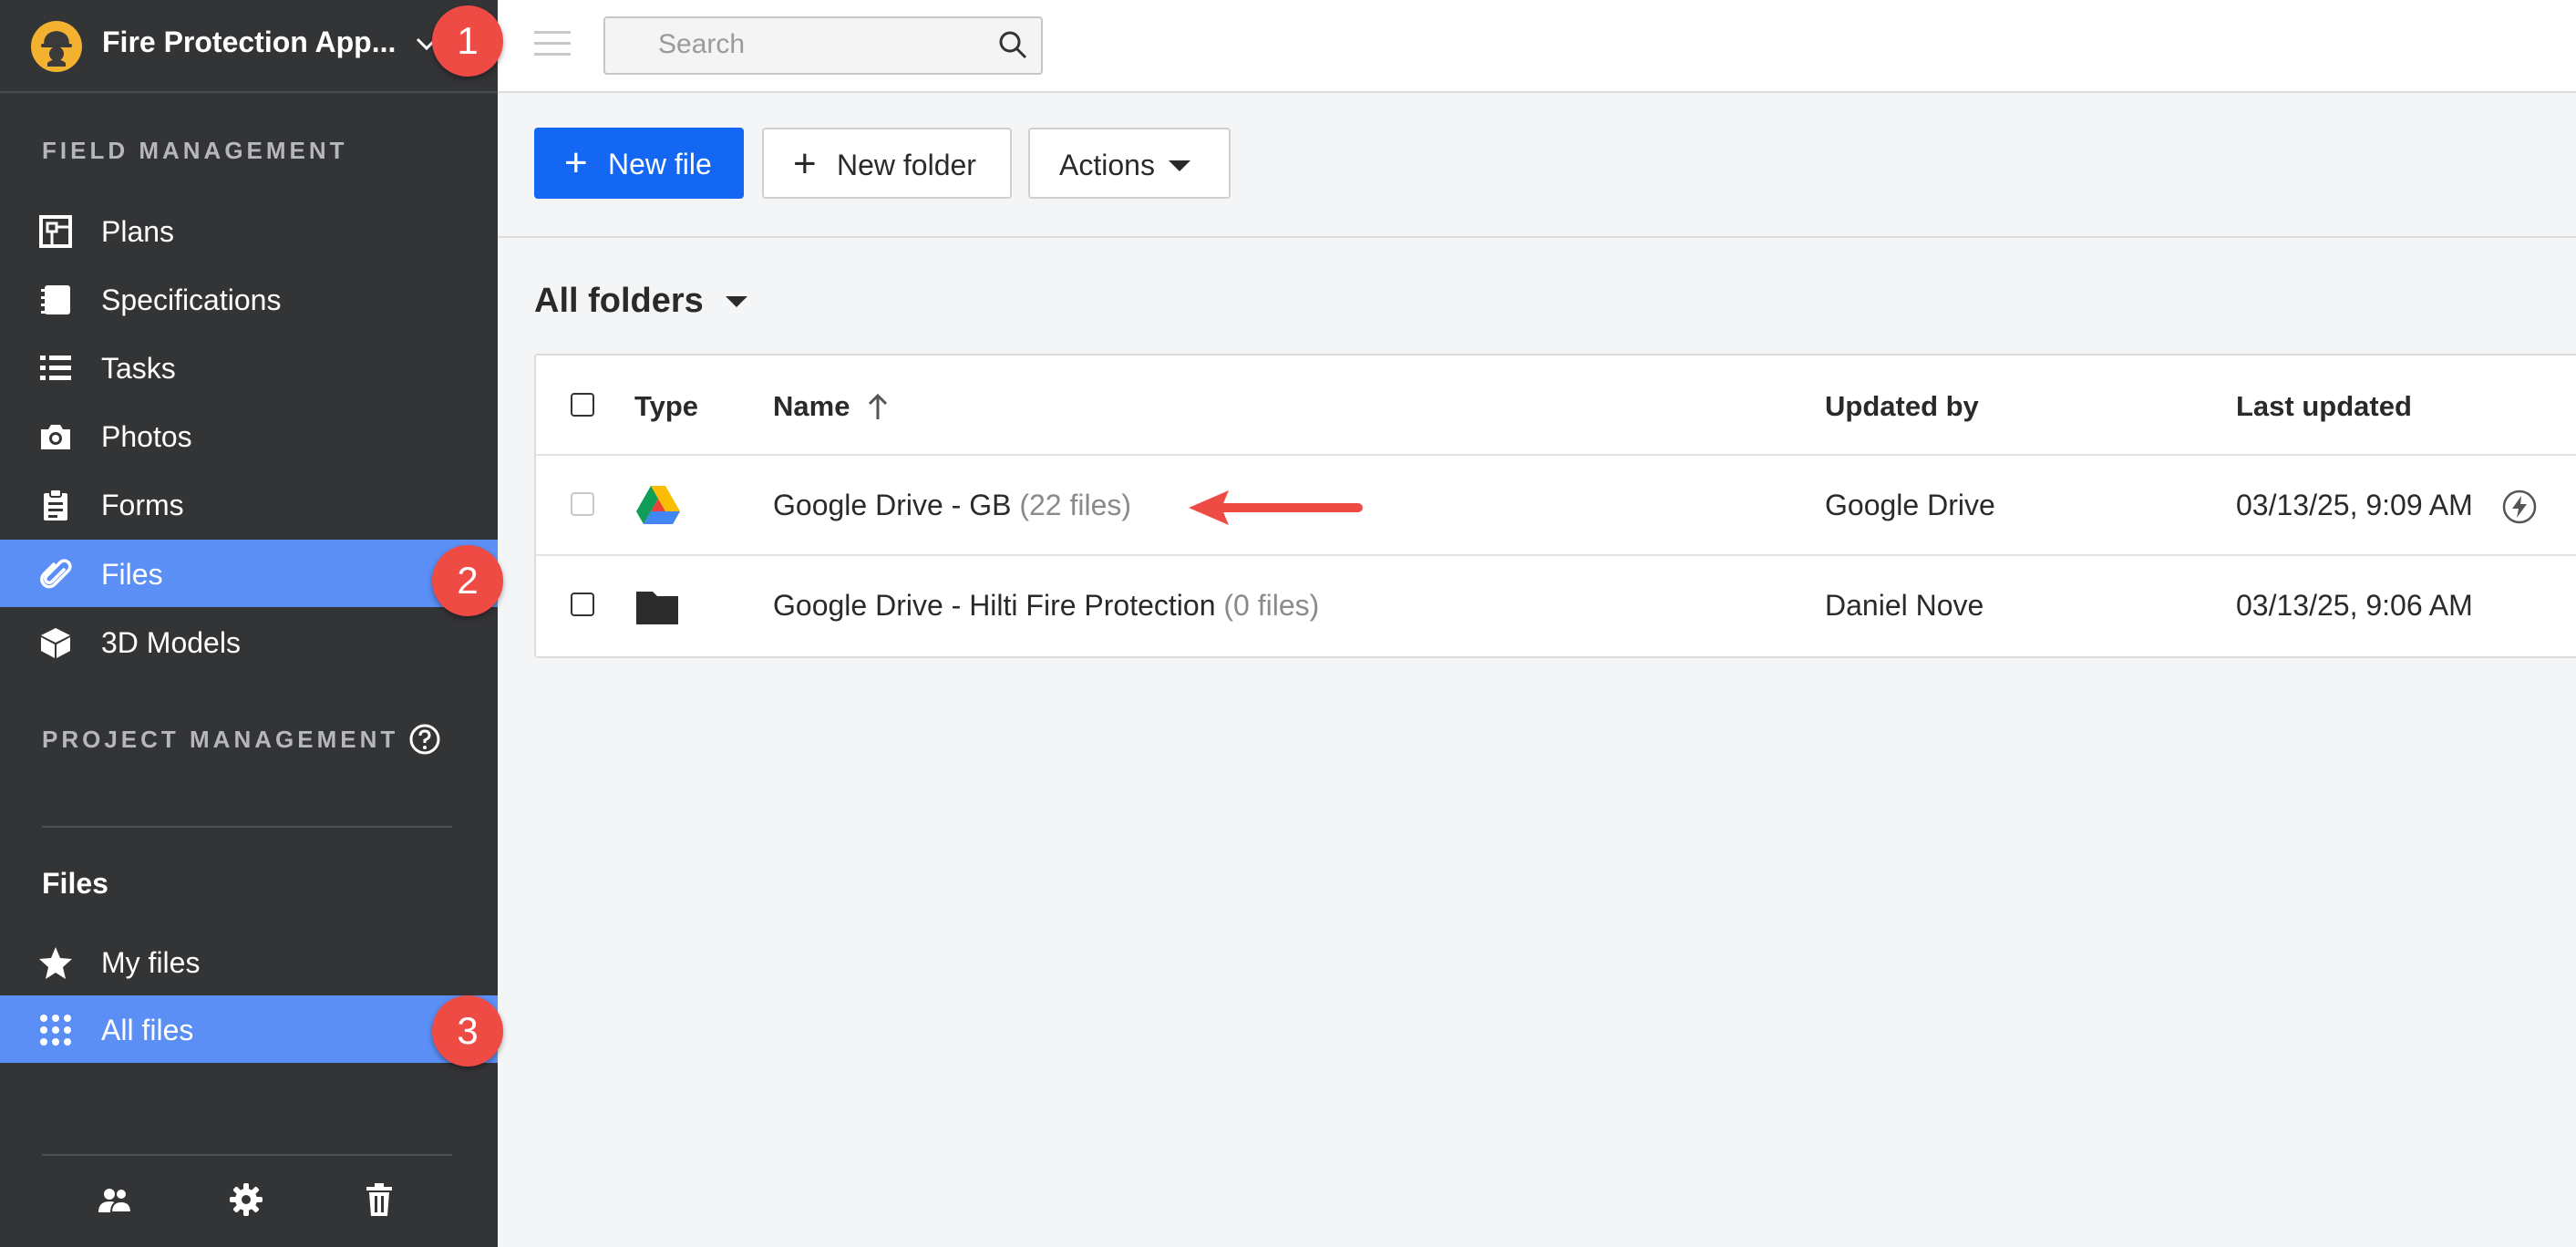 Image resolution: width=2576 pixels, height=1247 pixels. Describe the element at coordinates (811, 407) in the screenshot. I see `column-header-name: Name` at that location.